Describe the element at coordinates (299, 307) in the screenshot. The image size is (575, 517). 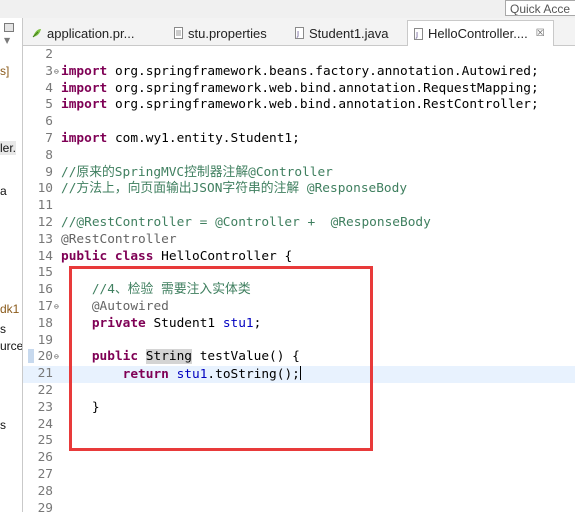
I see `code-line: 17 ⊖ @Autowired` at that location.